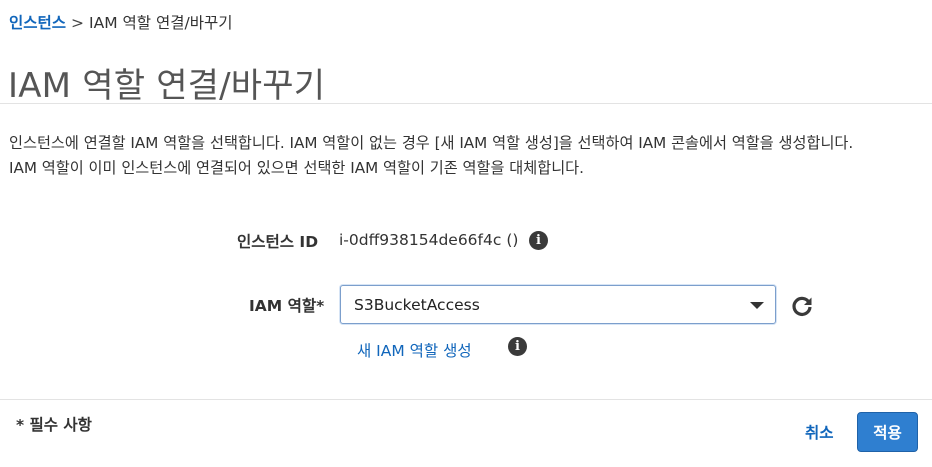 This screenshot has width=932, height=467. I want to click on caret-down-icon, so click(757, 305).